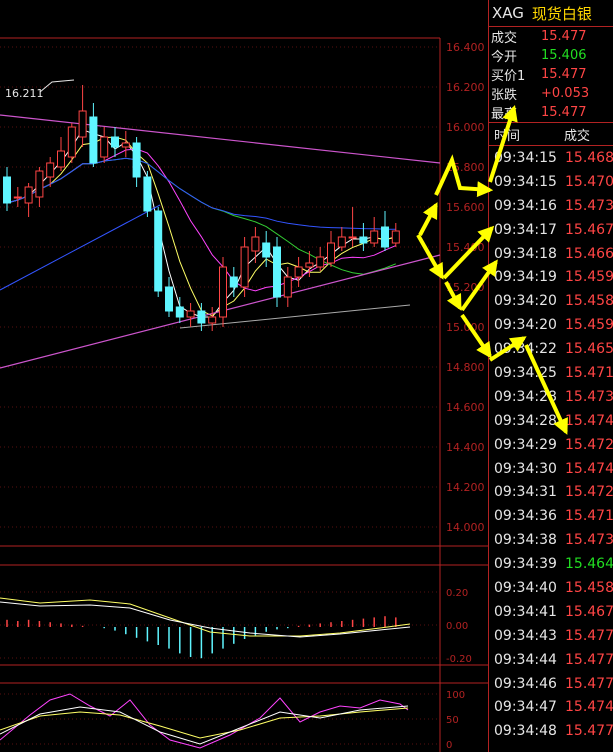  I want to click on tick-row: 09:34:46 15.477, so click(551, 684).